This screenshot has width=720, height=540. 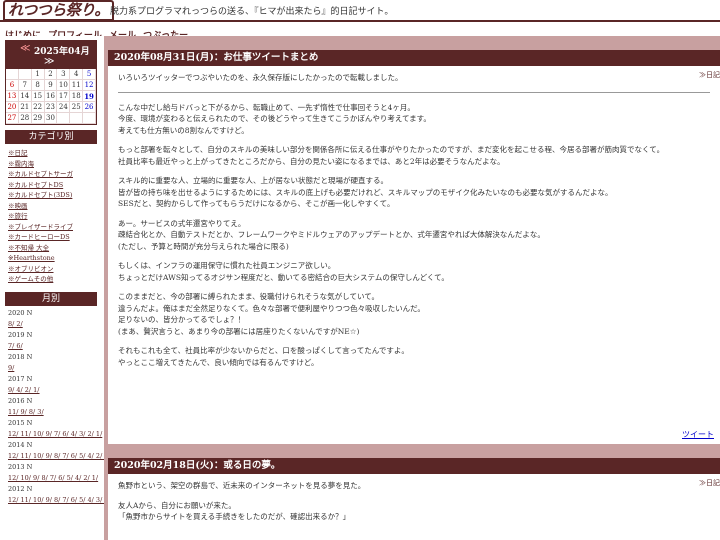 What do you see at coordinates (77, 107) in the screenshot?
I see `calendar-day: 25` at bounding box center [77, 107].